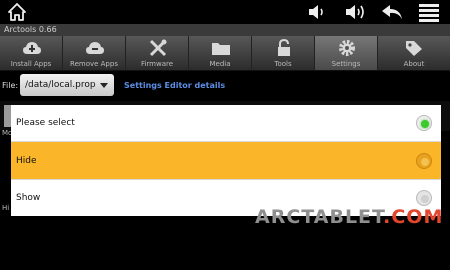 The height and width of the screenshot is (270, 450). Describe the element at coordinates (31, 64) in the screenshot. I see `tab-label: Install Apps` at that location.